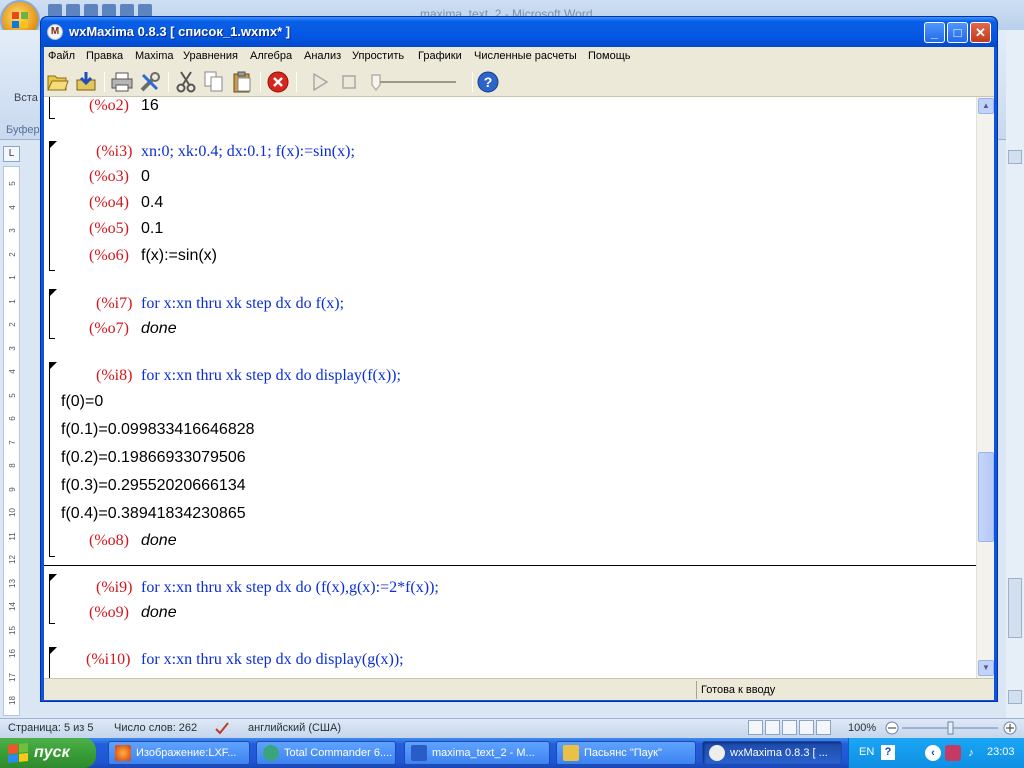 The width and height of the screenshot is (1024, 768). What do you see at coordinates (104, 56) in the screenshot?
I see `menu-edit: Правка` at bounding box center [104, 56].